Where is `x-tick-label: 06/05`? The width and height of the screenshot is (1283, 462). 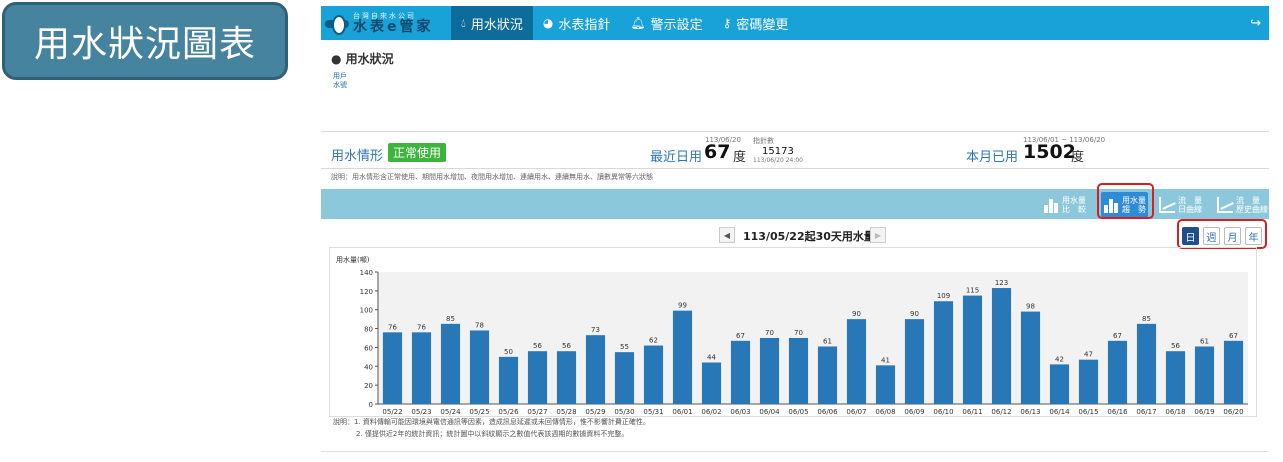
x-tick-label: 06/05 is located at coordinates (798, 412).